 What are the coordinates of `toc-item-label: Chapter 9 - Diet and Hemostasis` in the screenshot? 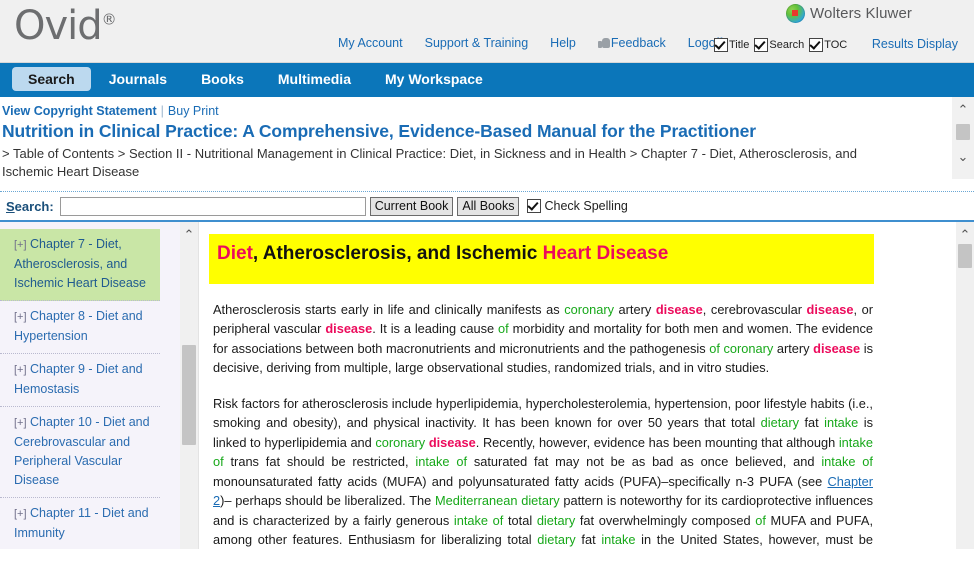 It's located at (78, 379).